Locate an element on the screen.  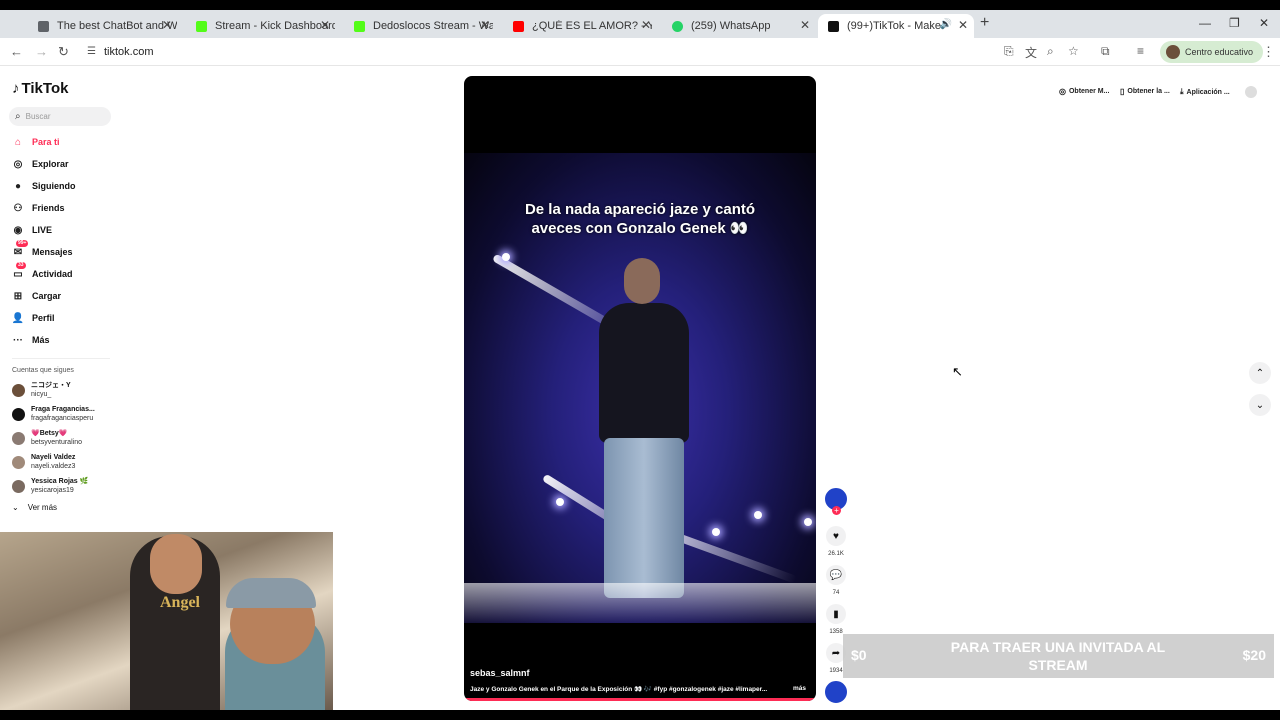
tab-title: Stream - Kick Dashboard is located at coordinates (275, 26).